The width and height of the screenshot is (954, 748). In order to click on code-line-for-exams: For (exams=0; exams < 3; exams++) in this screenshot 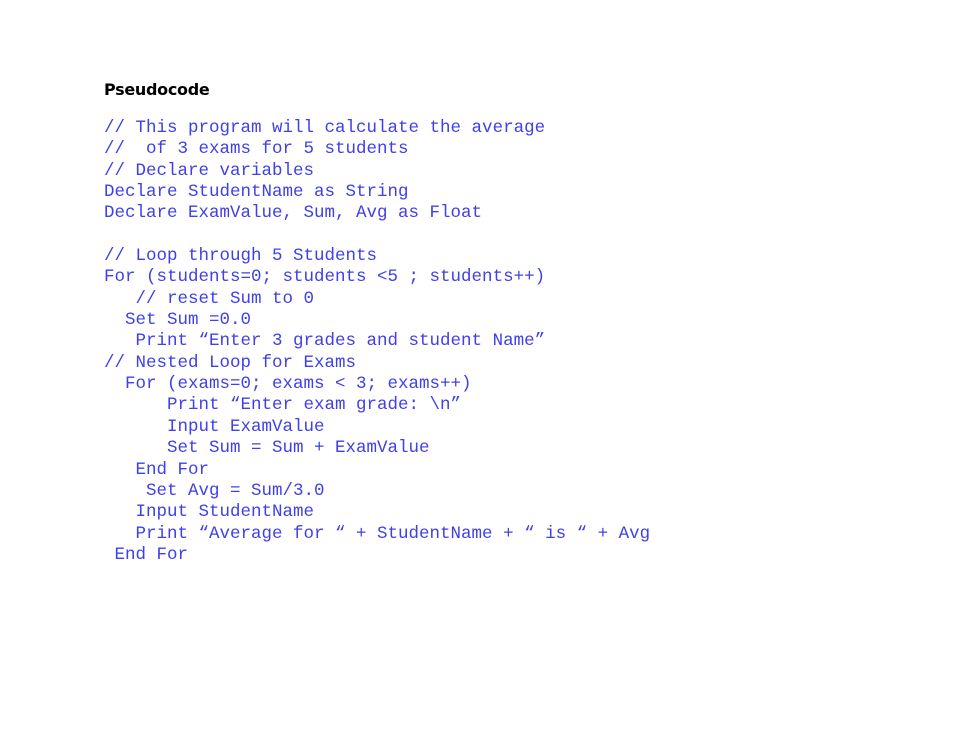, I will do `click(288, 384)`.